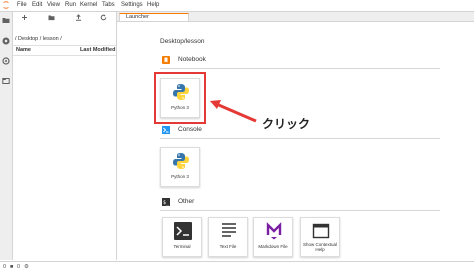 This screenshot has height=273, width=474. What do you see at coordinates (26, 267) in the screenshot?
I see `status-gear-icon: ⚙` at bounding box center [26, 267].